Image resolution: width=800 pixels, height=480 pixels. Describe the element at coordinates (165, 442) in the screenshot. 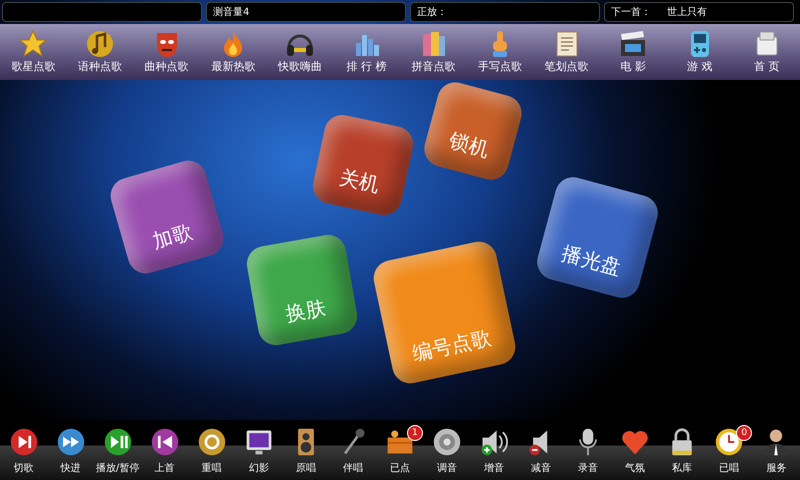

I see `previous-icon` at that location.